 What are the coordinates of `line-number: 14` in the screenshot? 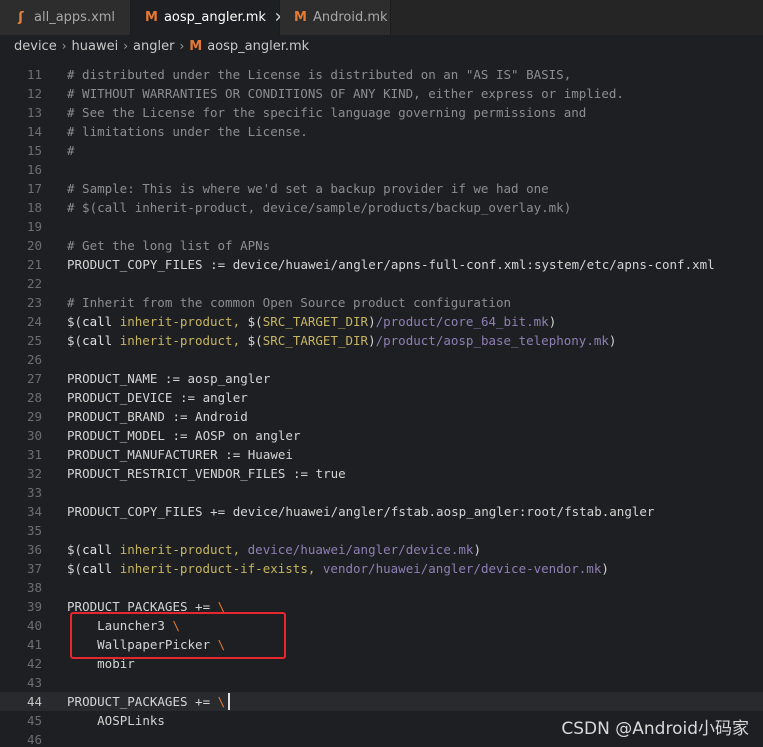 It's located at (34, 131).